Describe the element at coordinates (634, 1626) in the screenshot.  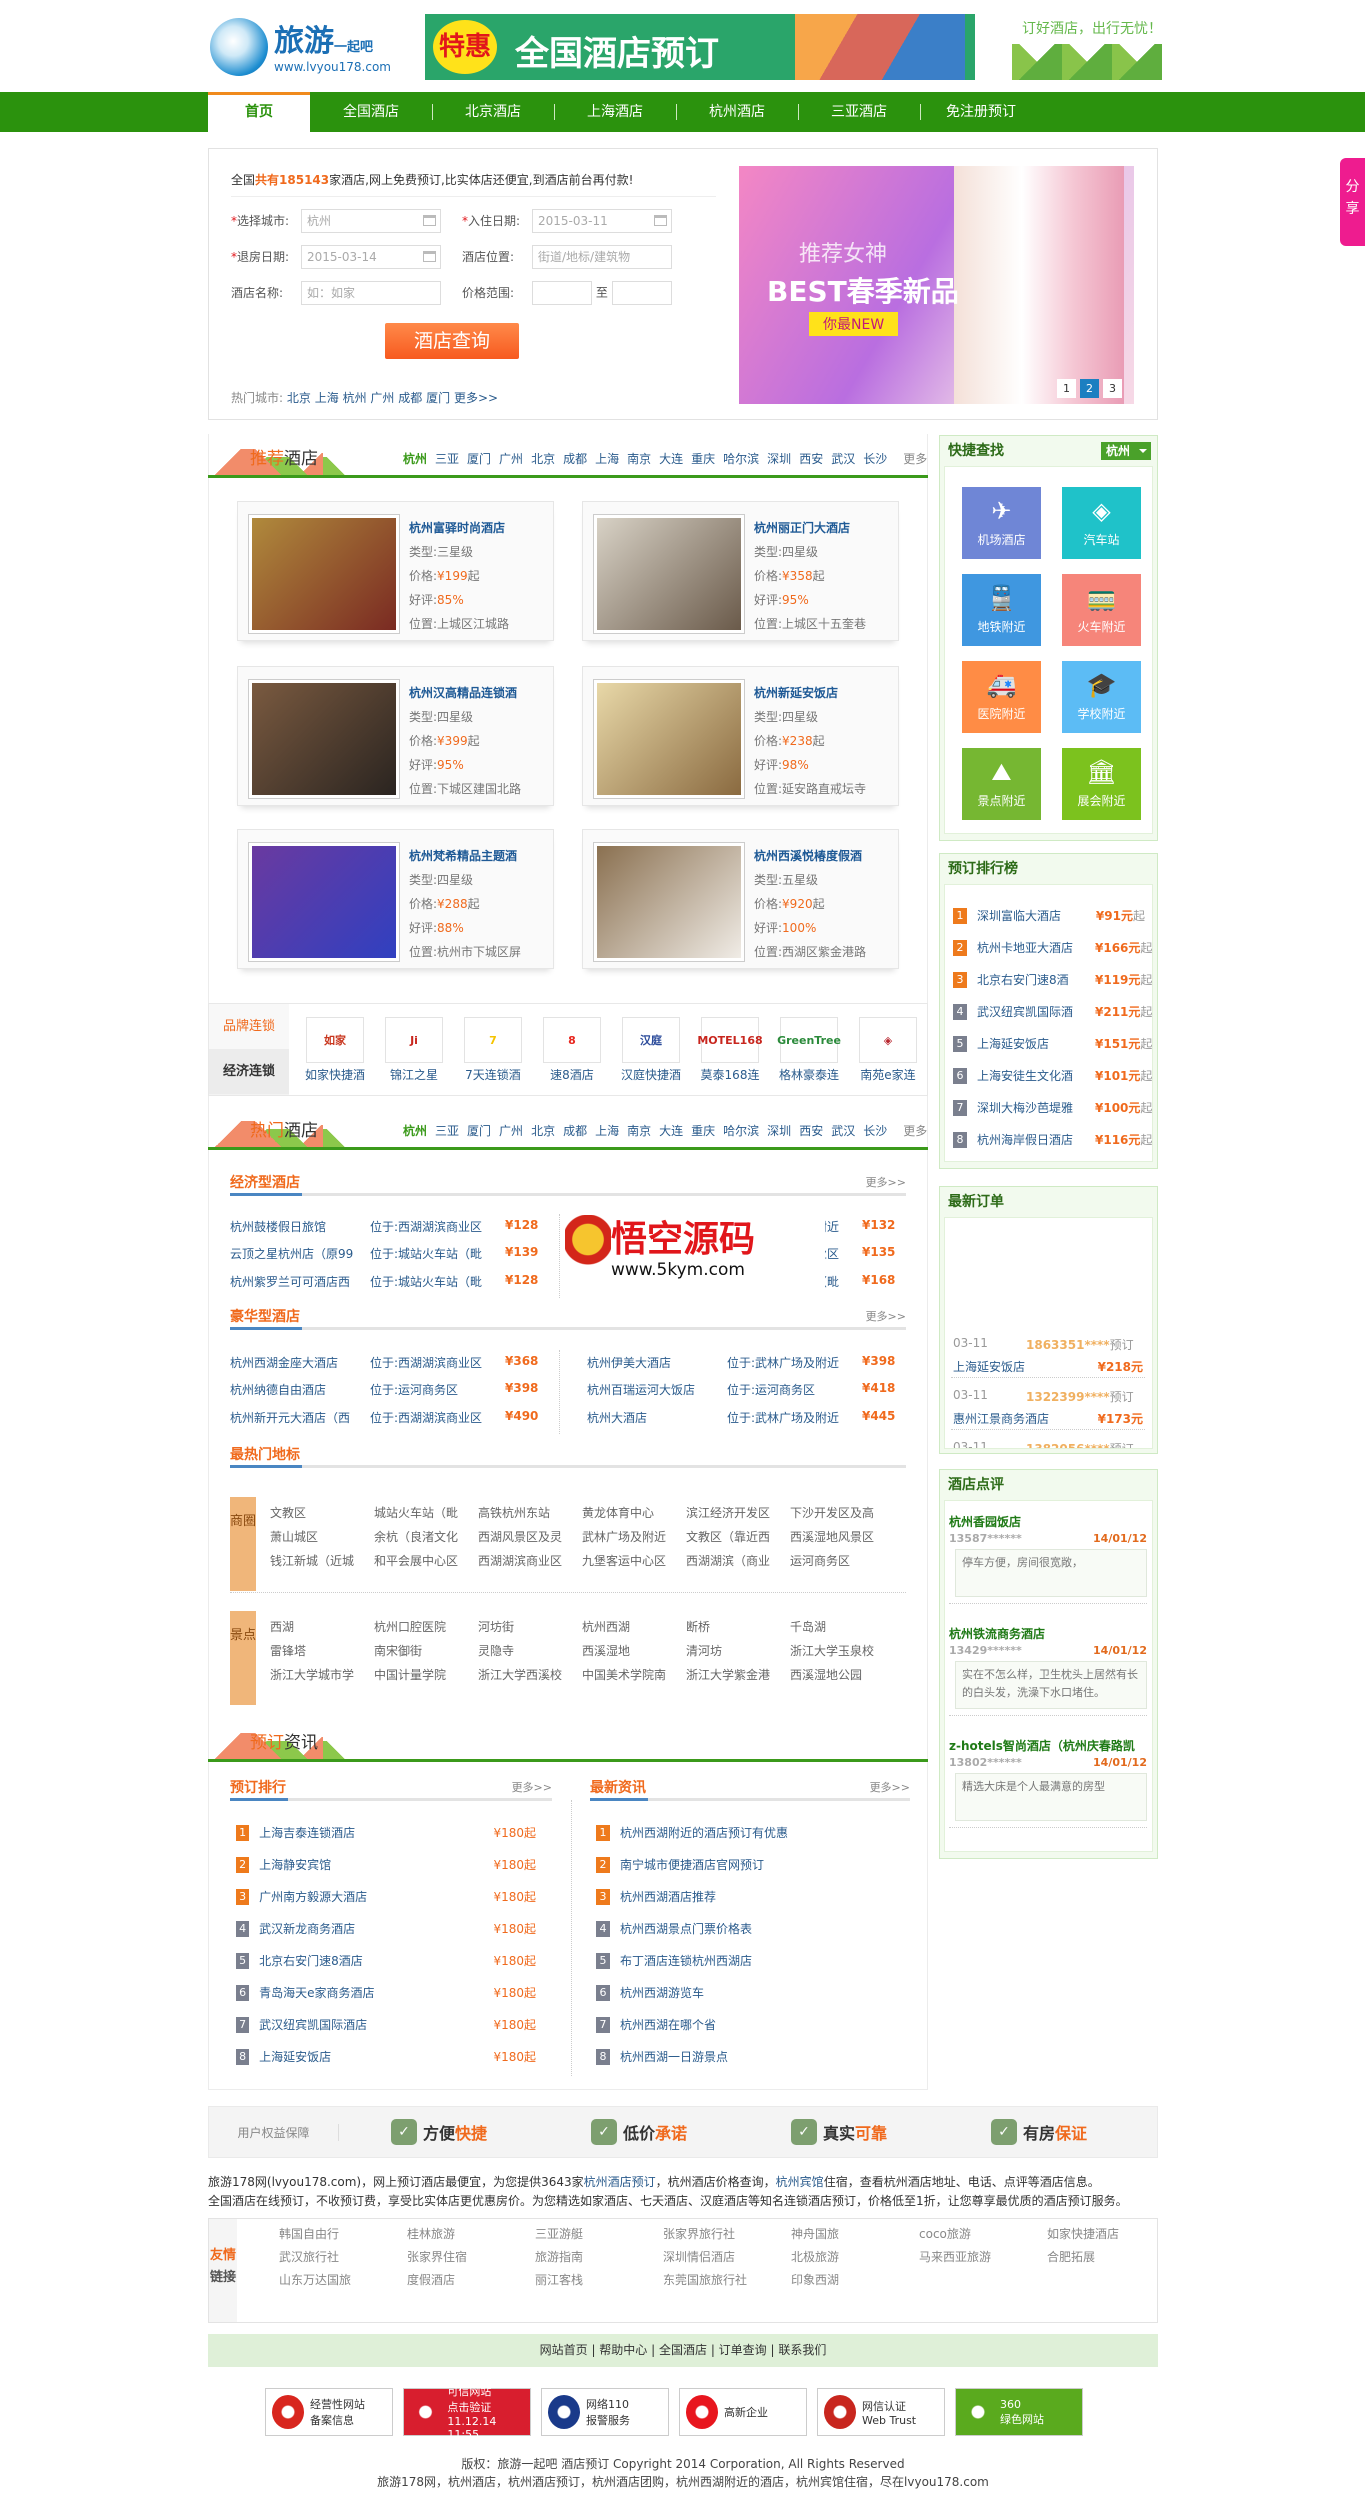
I see `landmark-link: 杭州西湖` at that location.